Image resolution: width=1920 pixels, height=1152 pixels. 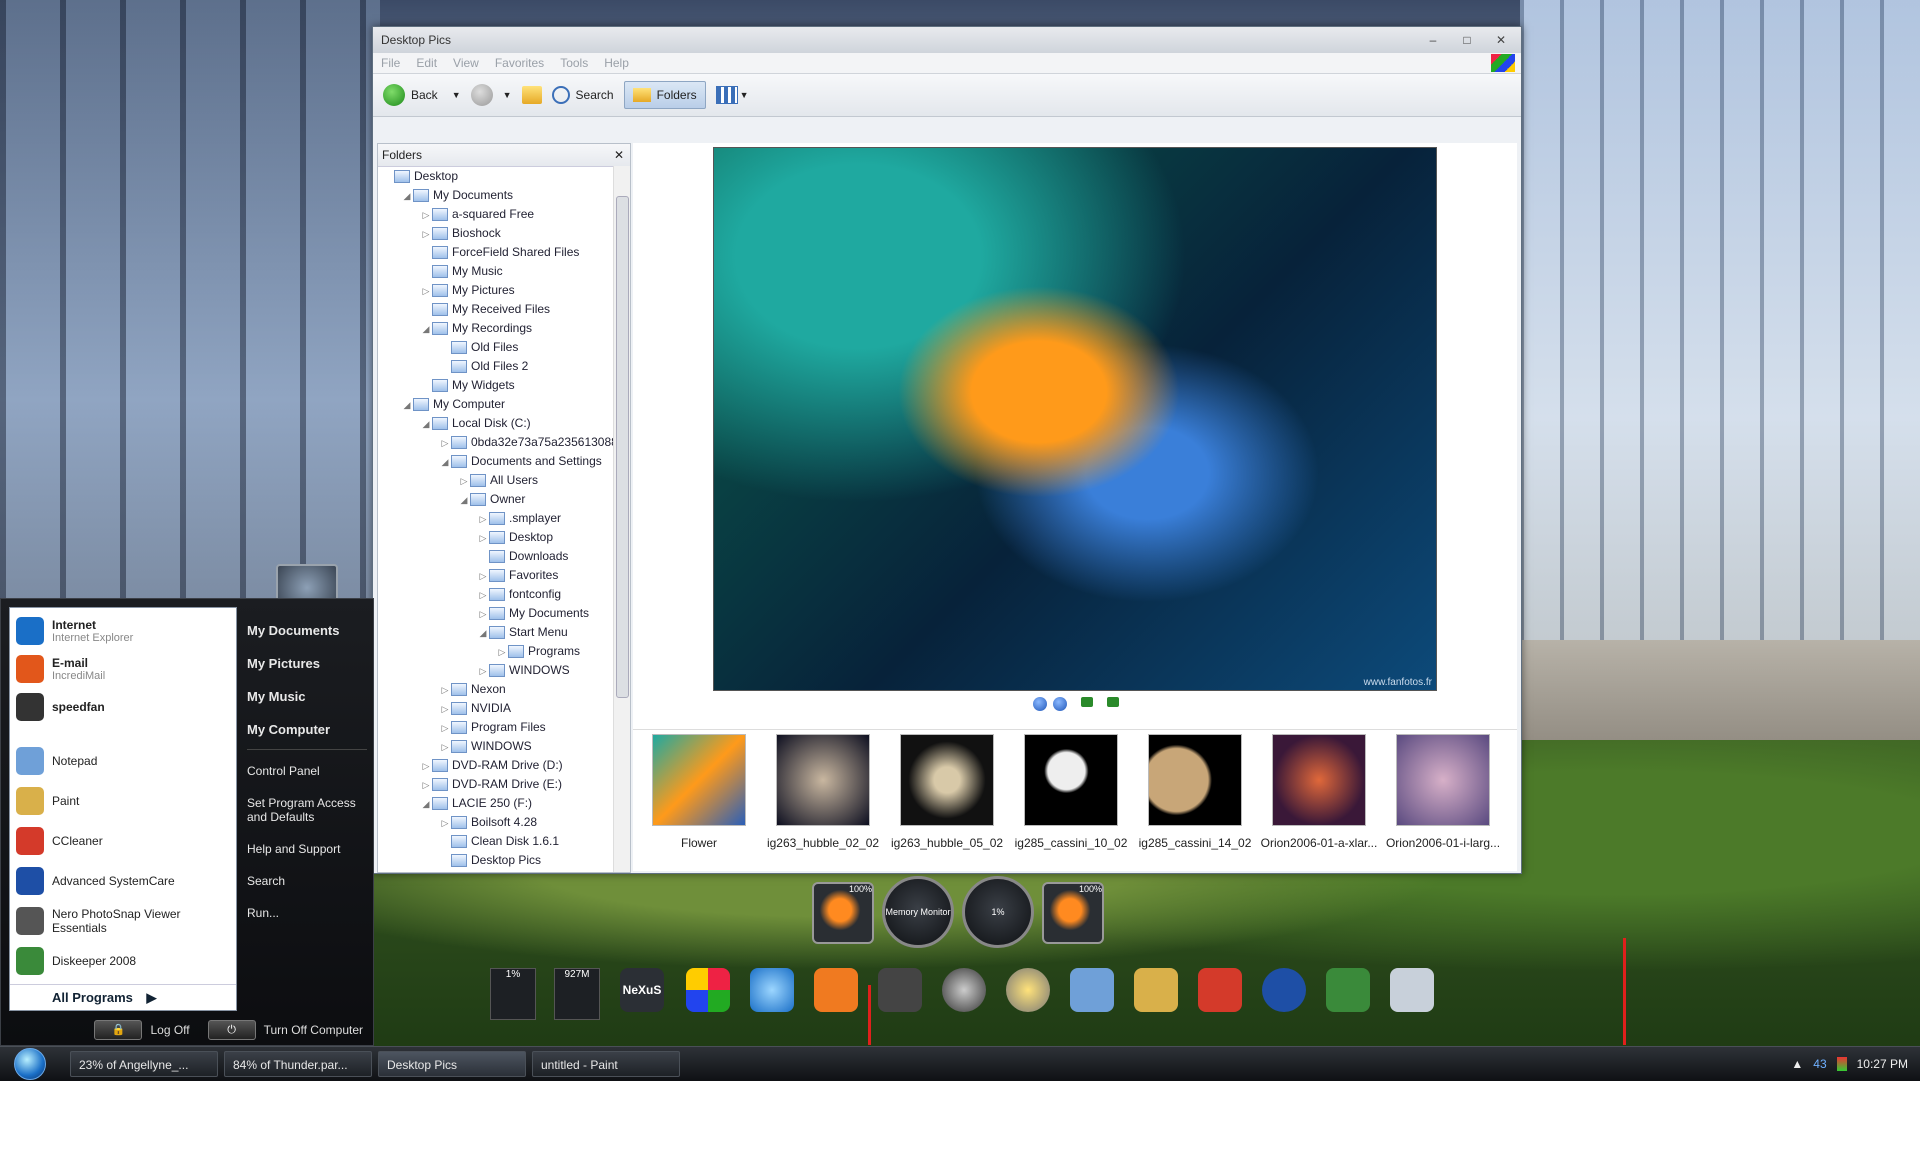 What do you see at coordinates (504, 537) in the screenshot?
I see `tree-item: ▷ Desktop` at bounding box center [504, 537].